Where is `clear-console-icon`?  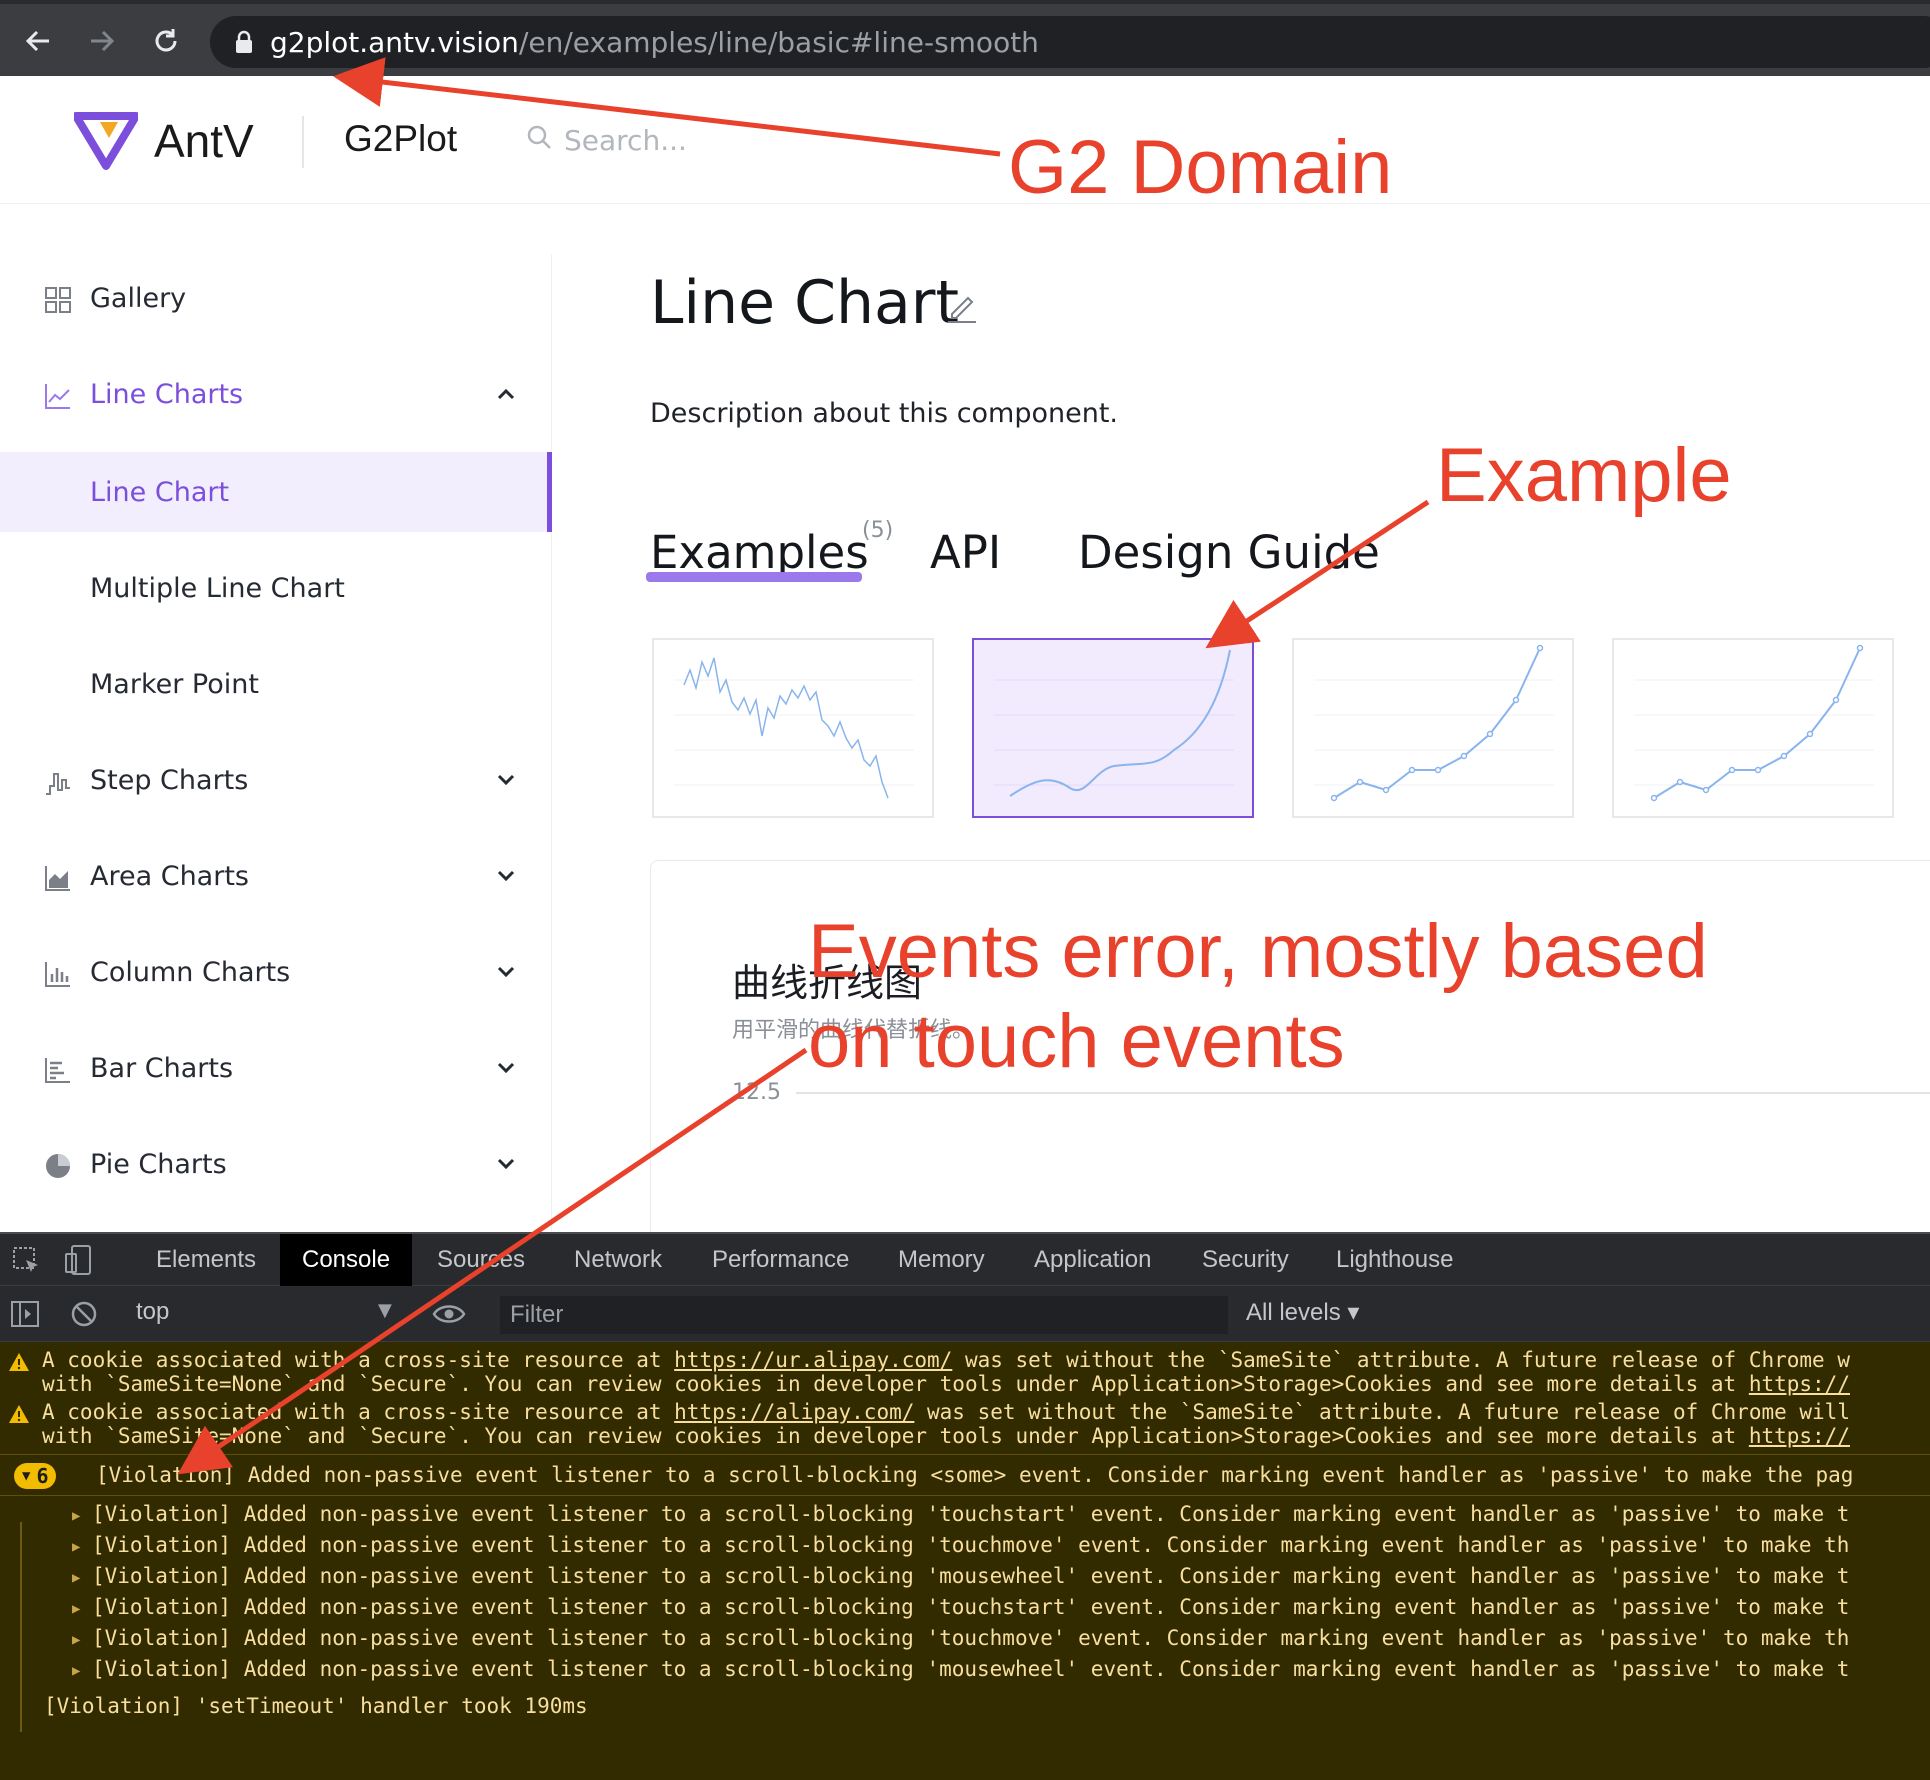
clear-console-icon is located at coordinates (84, 1314).